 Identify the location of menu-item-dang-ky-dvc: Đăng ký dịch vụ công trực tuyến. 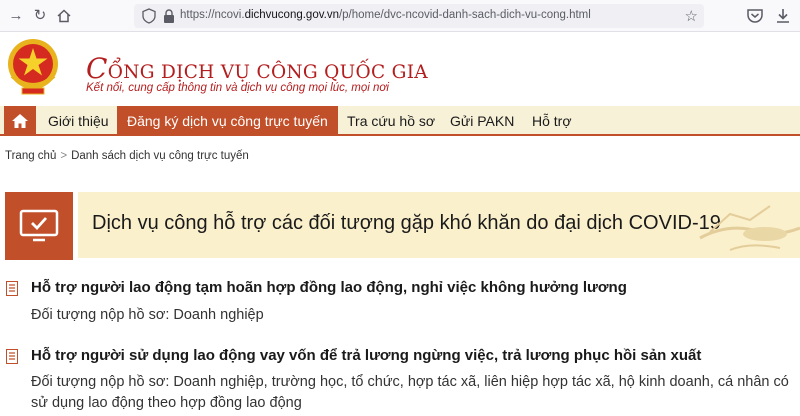
(227, 121).